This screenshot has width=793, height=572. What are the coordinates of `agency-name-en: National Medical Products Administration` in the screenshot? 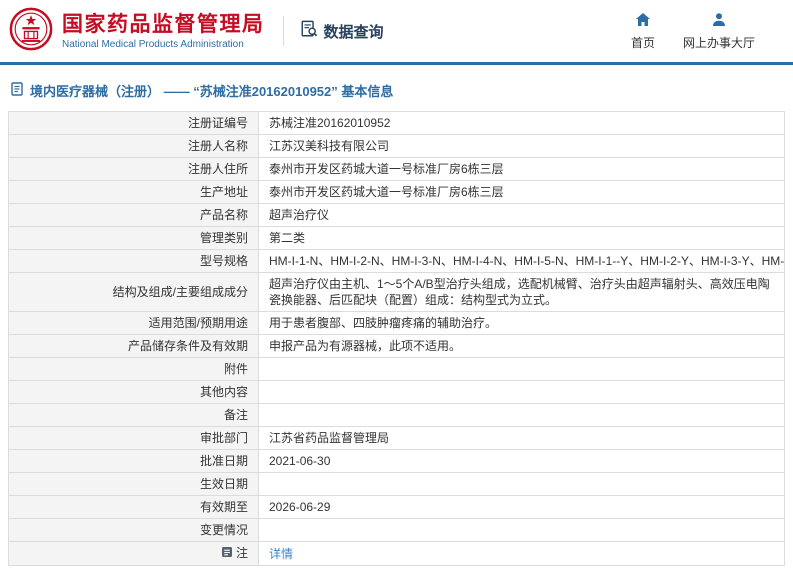 It's located at (153, 44).